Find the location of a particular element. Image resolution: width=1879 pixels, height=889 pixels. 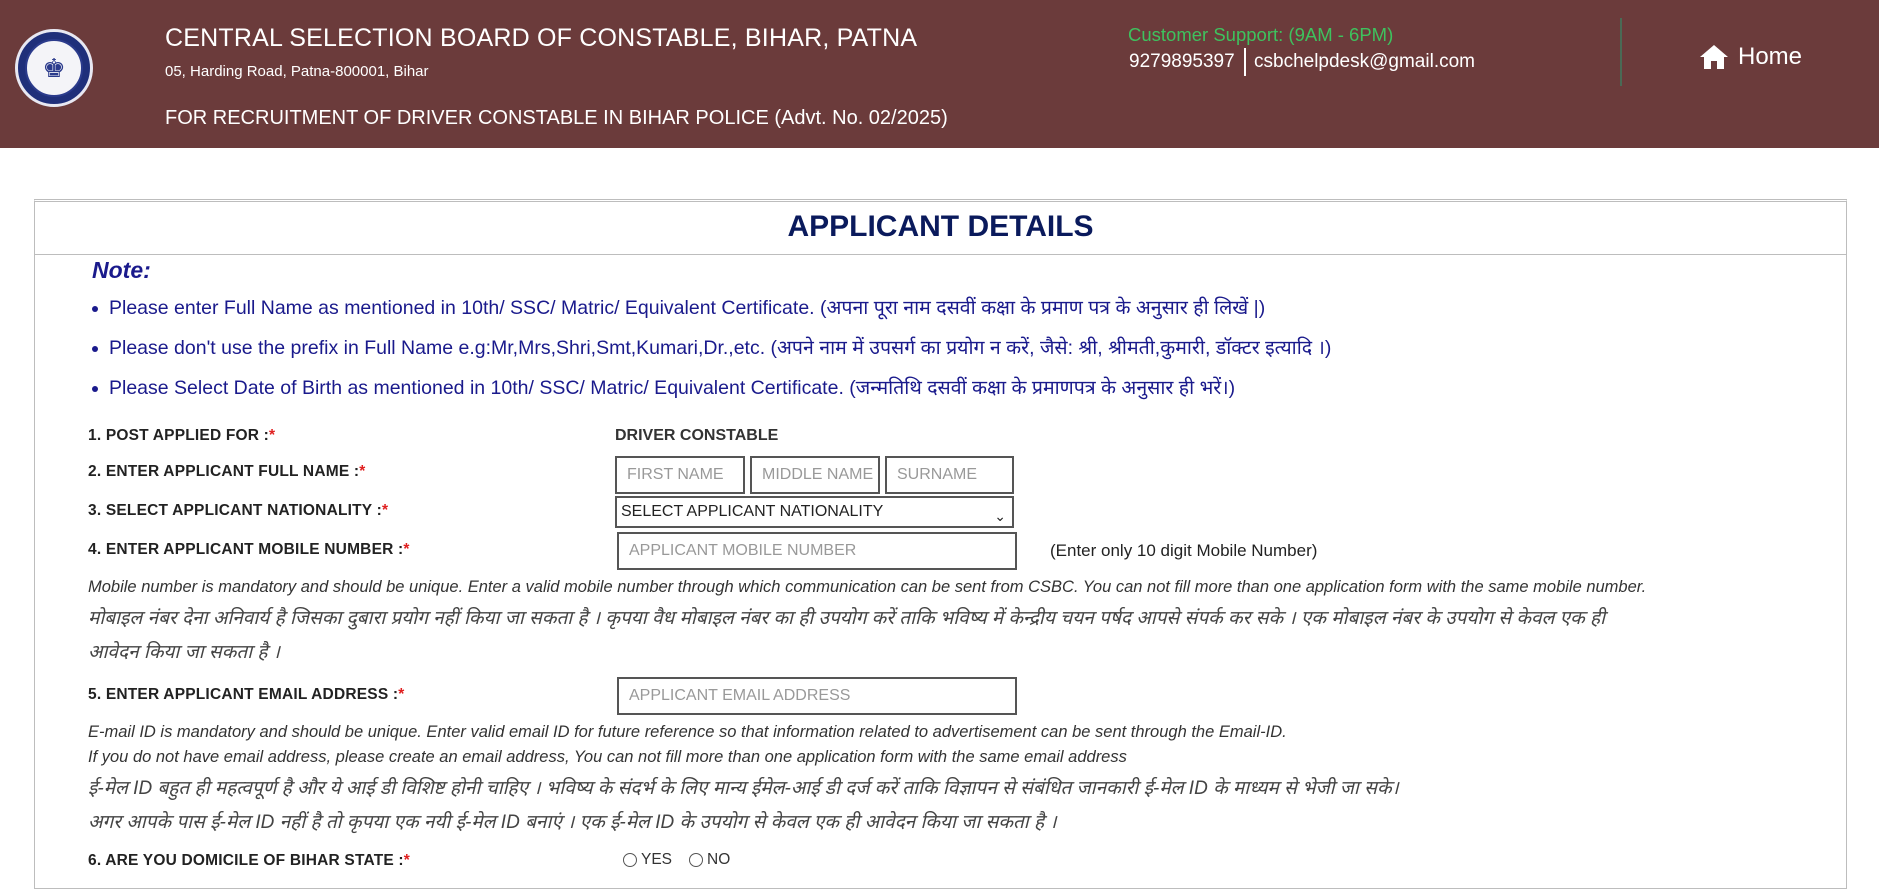

support-separator is located at coordinates (1245, 62).